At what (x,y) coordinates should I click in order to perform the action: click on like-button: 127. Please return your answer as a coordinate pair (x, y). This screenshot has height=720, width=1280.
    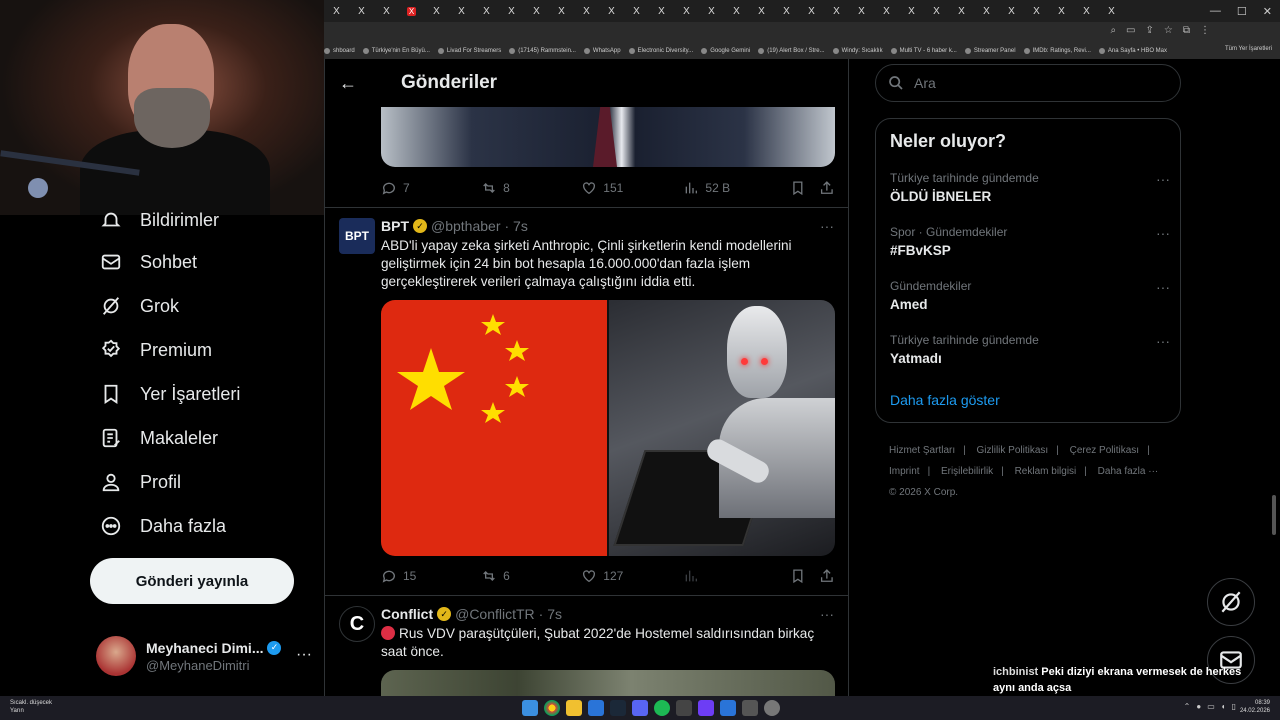
    Looking at the image, I should click on (632, 576).